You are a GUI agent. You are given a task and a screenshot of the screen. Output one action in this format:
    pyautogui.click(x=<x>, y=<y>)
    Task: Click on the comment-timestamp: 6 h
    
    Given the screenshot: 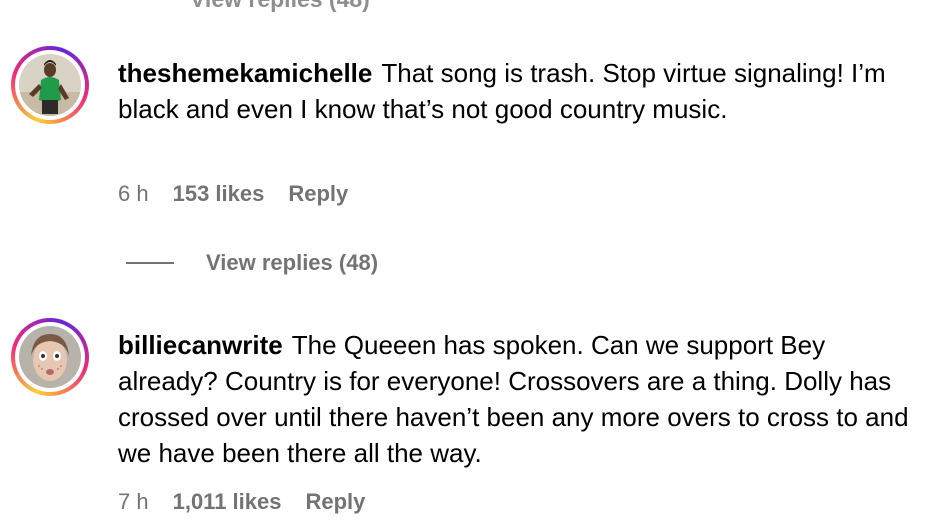 What is the action you would take?
    pyautogui.click(x=133, y=193)
    